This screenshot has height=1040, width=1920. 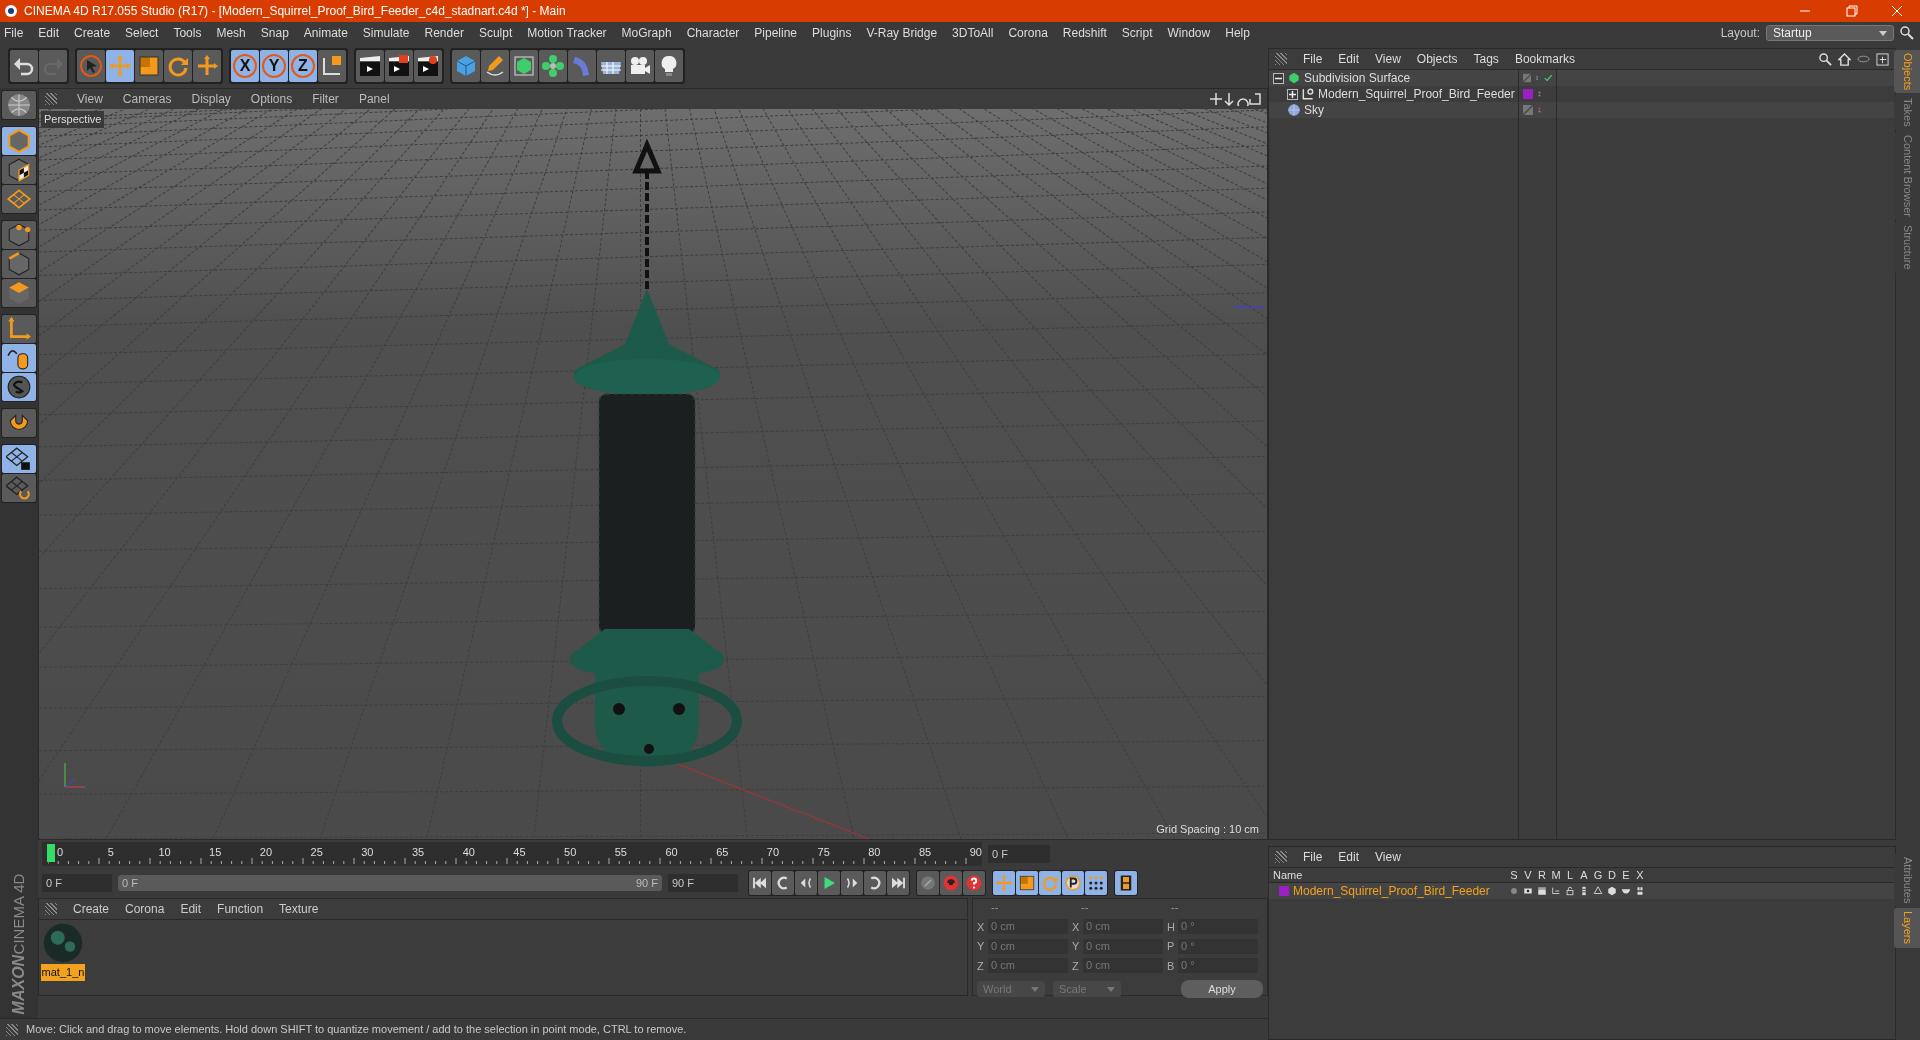 What do you see at coordinates (1612, 875) in the screenshot?
I see `column-header: D` at bounding box center [1612, 875].